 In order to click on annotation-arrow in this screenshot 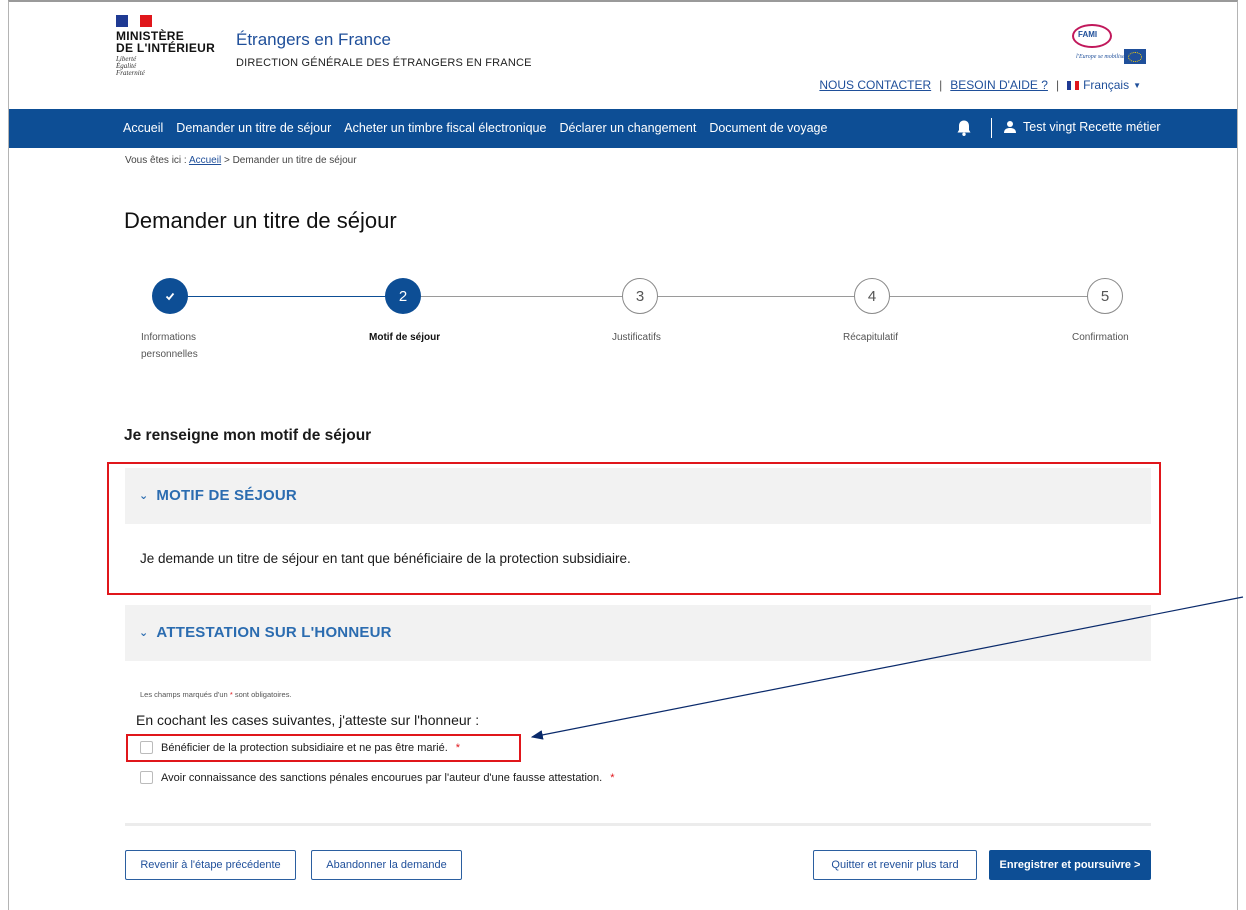, I will do `click(887, 668)`.